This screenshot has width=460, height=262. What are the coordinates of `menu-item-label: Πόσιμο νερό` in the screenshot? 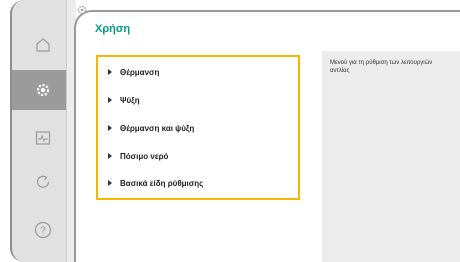 It's located at (144, 156).